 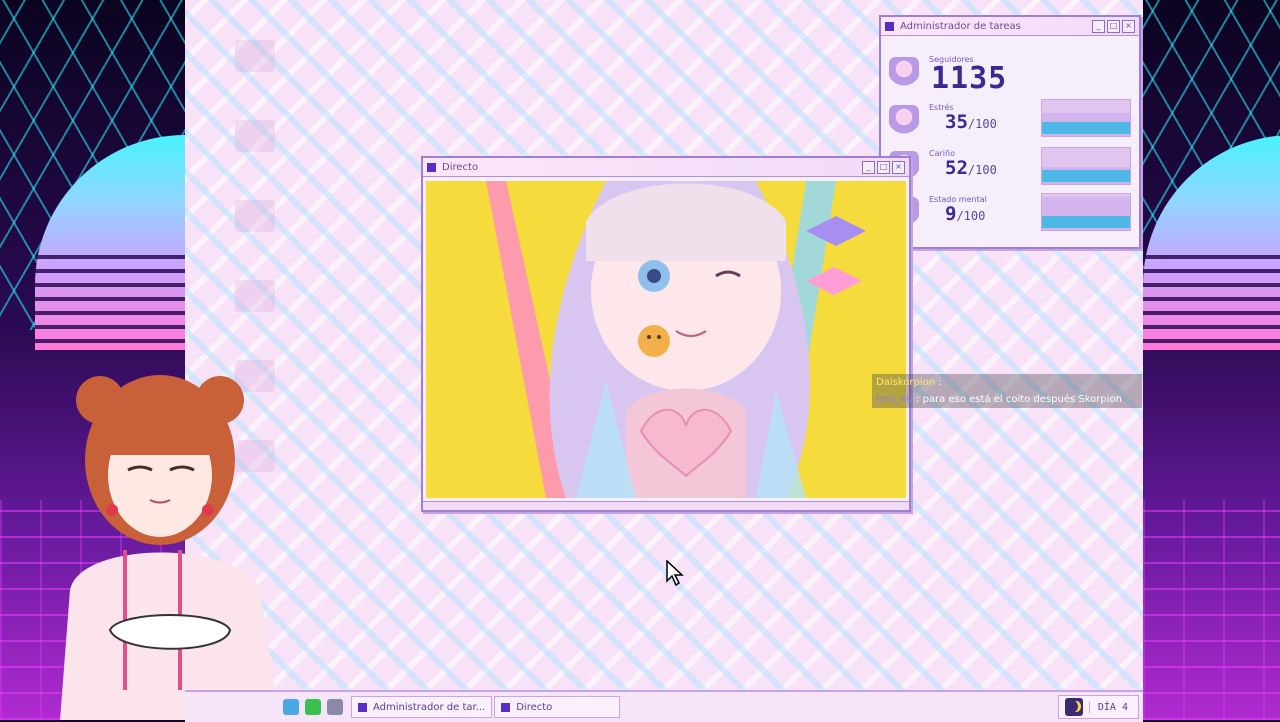 What do you see at coordinates (960, 26) in the screenshot?
I see `window-title: Administrador de tareas` at bounding box center [960, 26].